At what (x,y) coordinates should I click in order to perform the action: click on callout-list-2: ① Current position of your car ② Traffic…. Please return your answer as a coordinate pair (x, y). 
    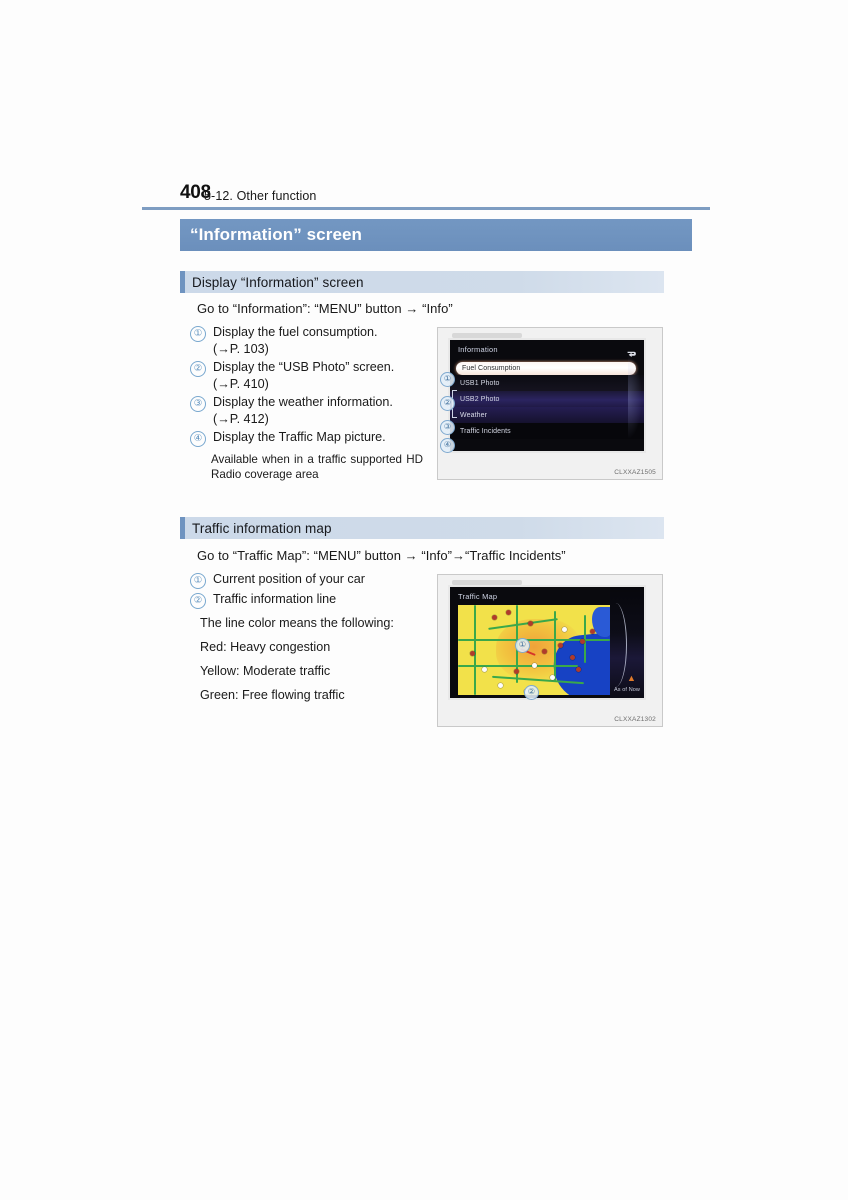
    Looking at the image, I should click on (312, 641).